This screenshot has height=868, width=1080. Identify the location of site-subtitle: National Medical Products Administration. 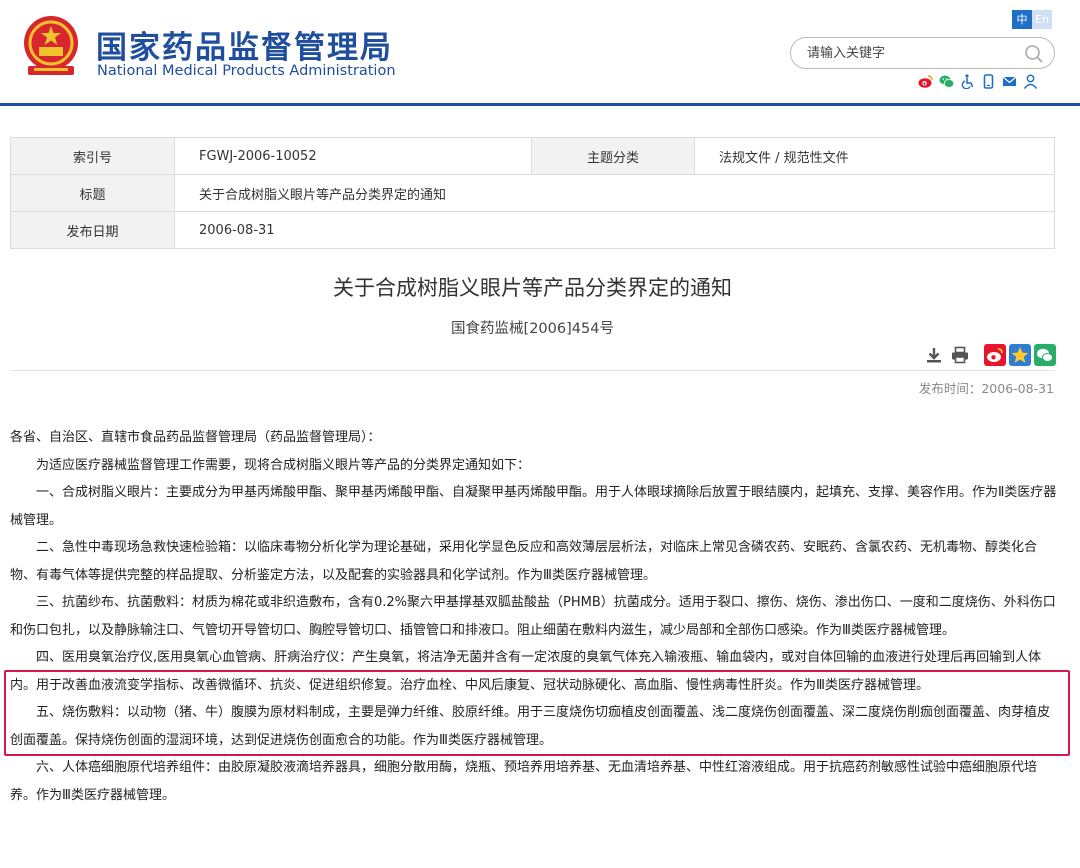
(246, 71).